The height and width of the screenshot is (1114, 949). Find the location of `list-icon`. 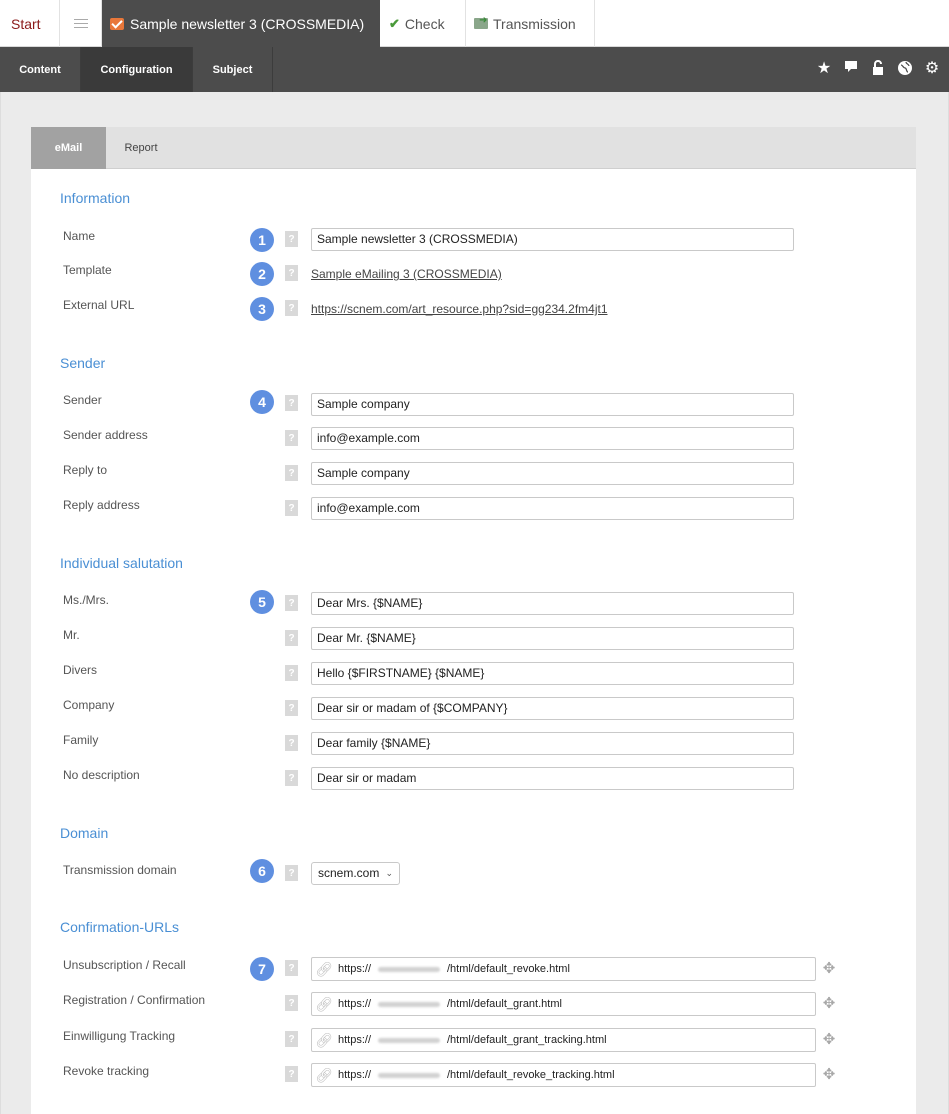

list-icon is located at coordinates (80, 24).